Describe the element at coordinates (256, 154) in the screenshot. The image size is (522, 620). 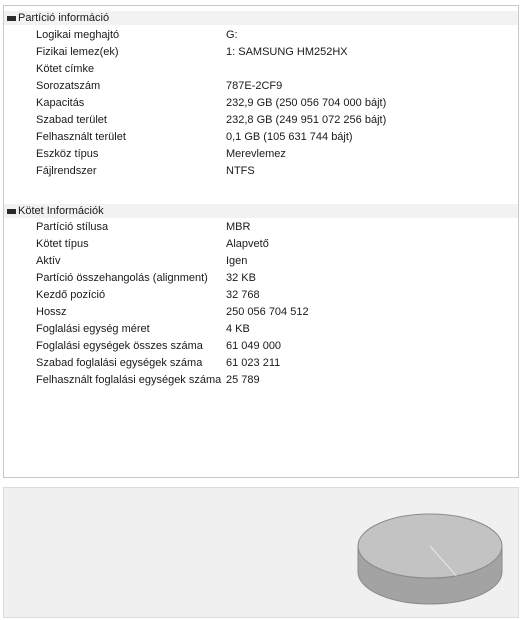
I see `prop-value: Merevlemez` at that location.